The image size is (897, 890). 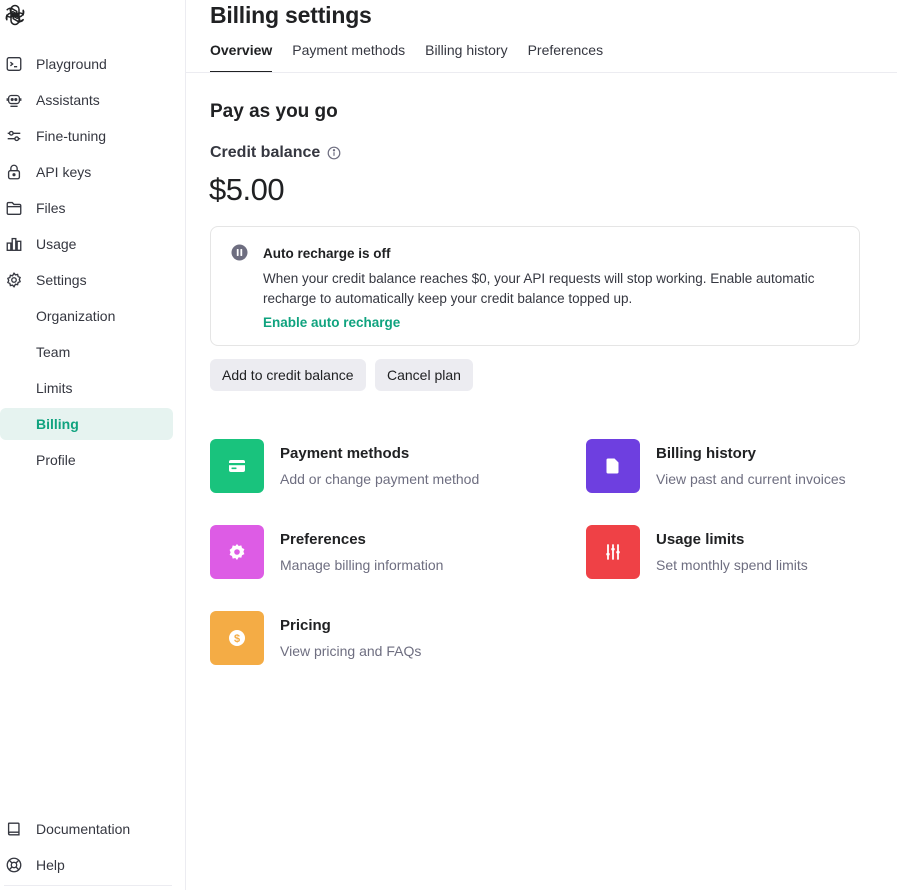 What do you see at coordinates (751, 479) in the screenshot?
I see `tile-description: View past and current invoices` at bounding box center [751, 479].